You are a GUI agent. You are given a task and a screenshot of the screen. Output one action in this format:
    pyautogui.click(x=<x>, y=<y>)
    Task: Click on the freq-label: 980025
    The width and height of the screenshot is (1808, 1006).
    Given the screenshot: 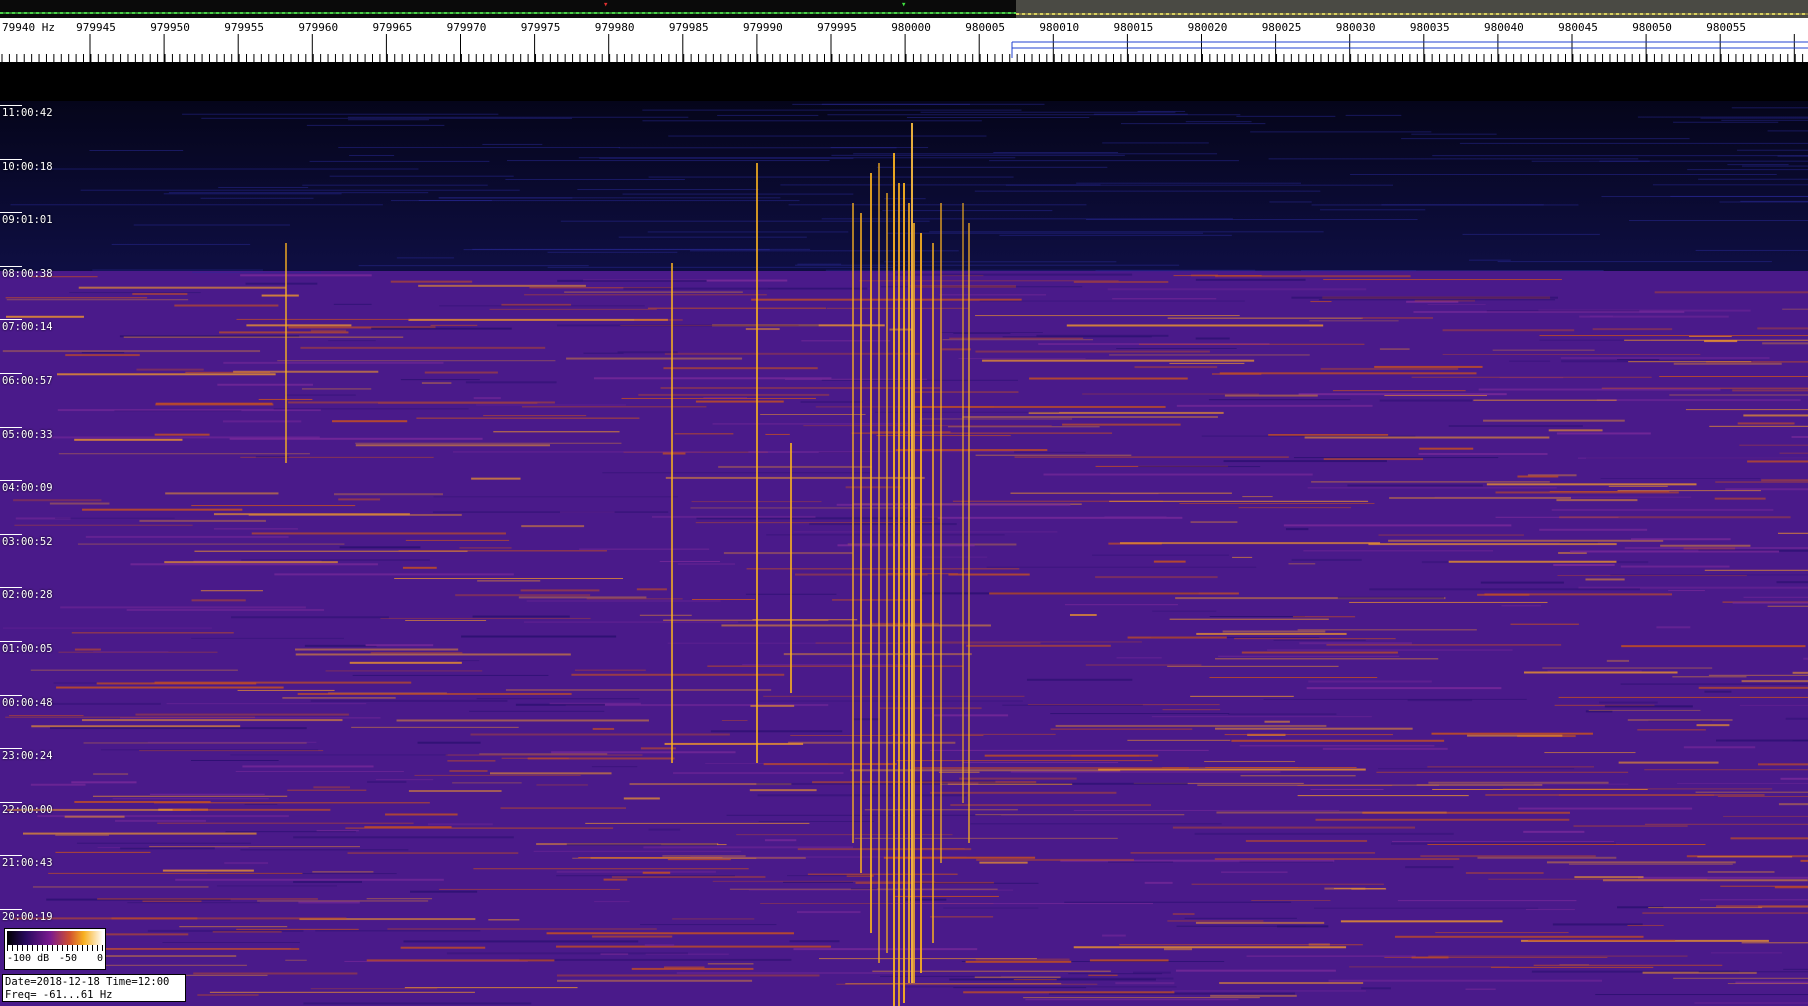 What is the action you would take?
    pyautogui.click(x=1281, y=27)
    